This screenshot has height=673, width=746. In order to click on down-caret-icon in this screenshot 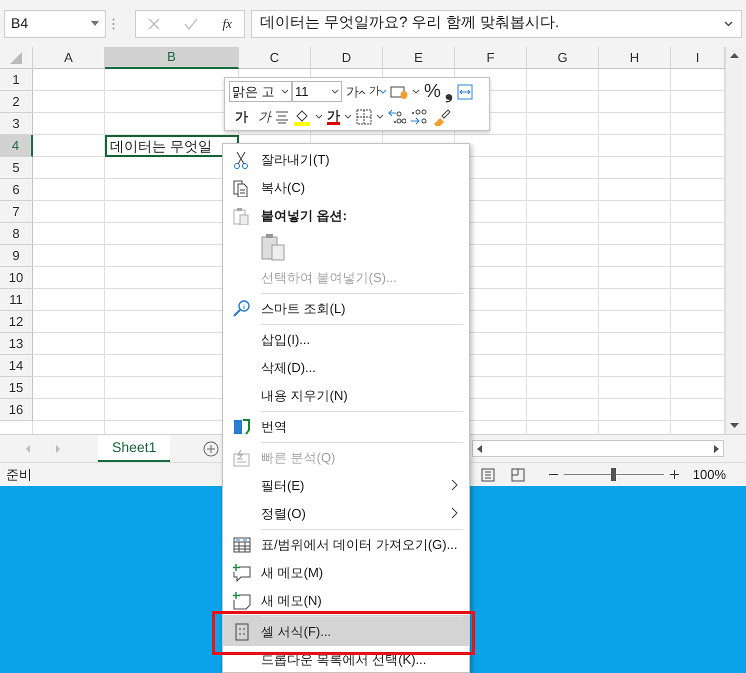, I will do `click(383, 92)`.